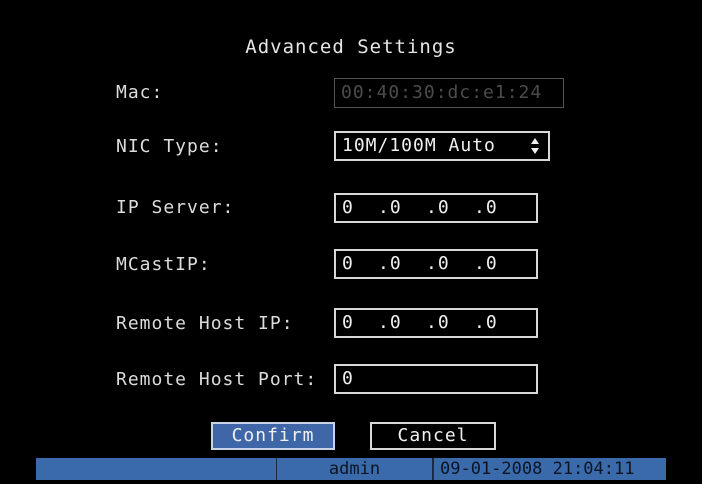 The width and height of the screenshot is (702, 484). I want to click on dialog-title: Advanced Settings, so click(351, 47).